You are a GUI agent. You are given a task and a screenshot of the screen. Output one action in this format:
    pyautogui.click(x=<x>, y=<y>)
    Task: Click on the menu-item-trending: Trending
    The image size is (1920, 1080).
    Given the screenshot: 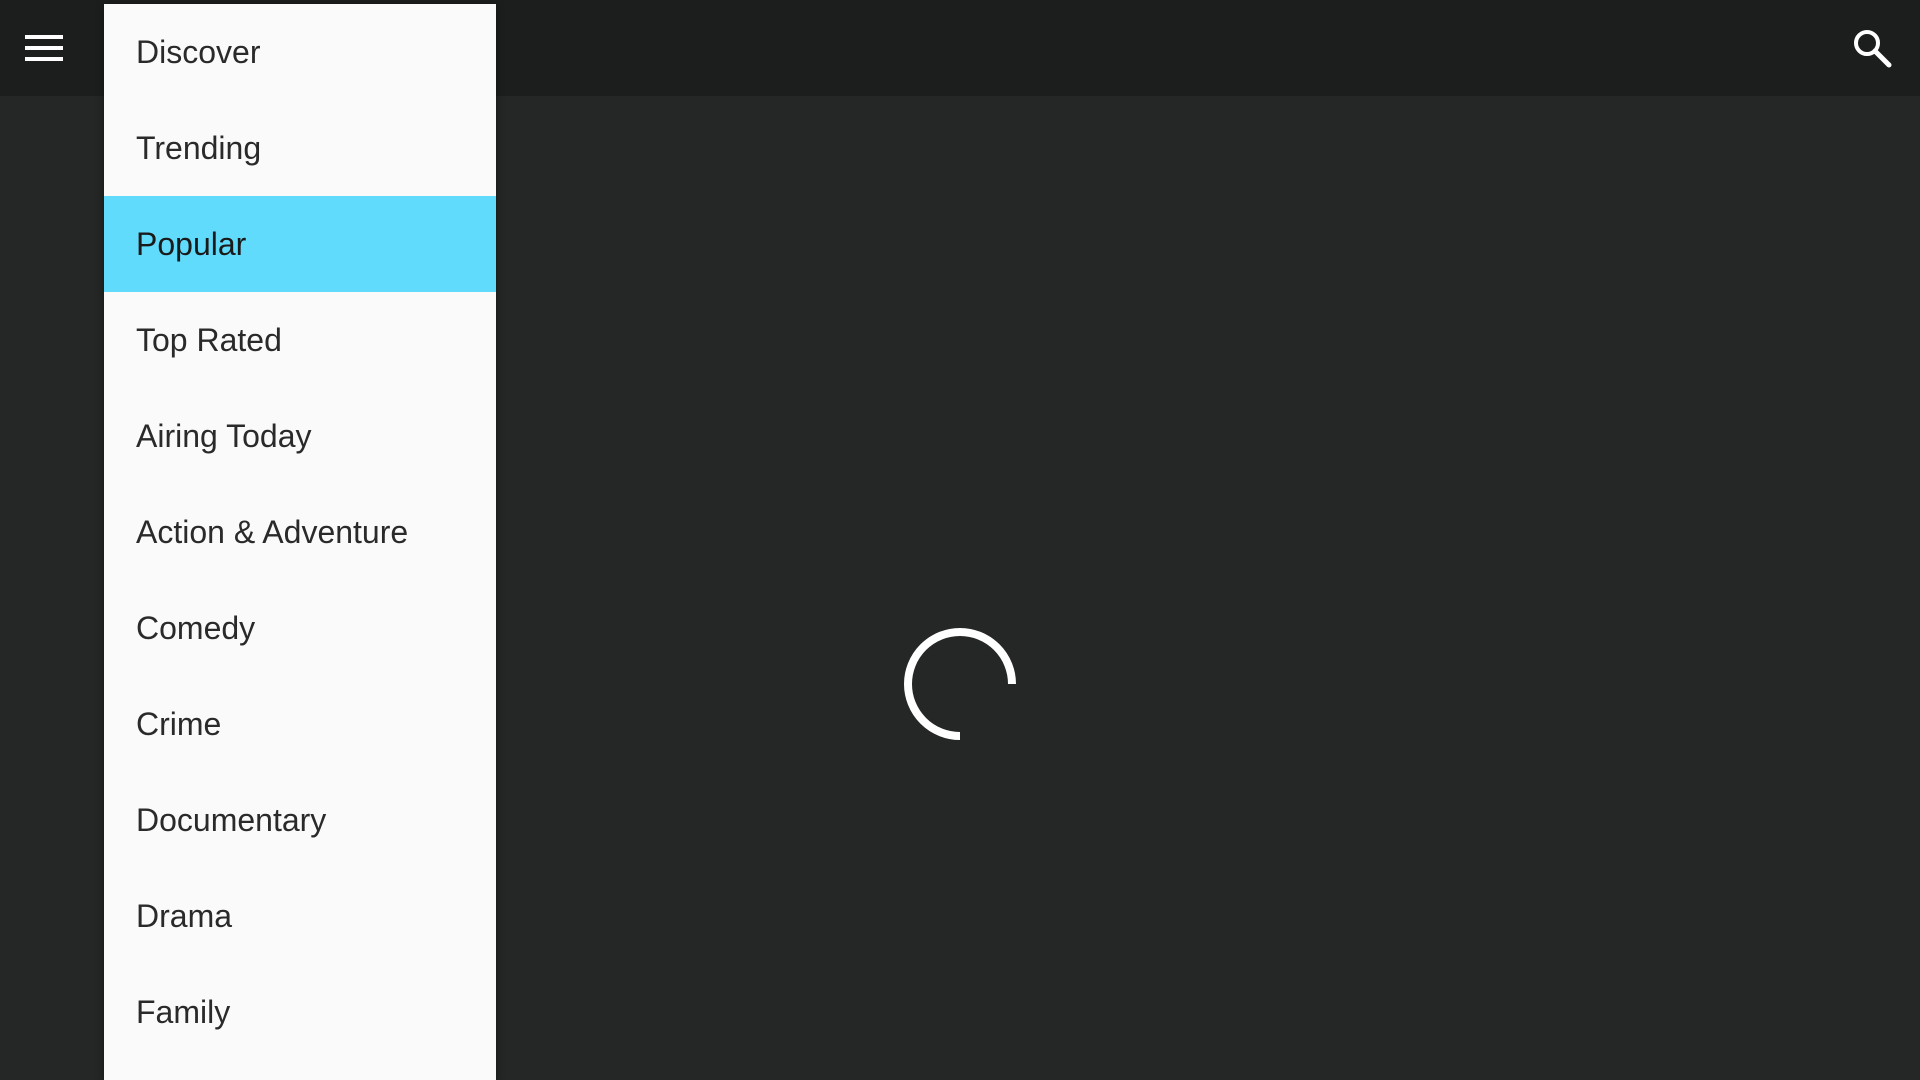 What is the action you would take?
    pyautogui.click(x=300, y=148)
    